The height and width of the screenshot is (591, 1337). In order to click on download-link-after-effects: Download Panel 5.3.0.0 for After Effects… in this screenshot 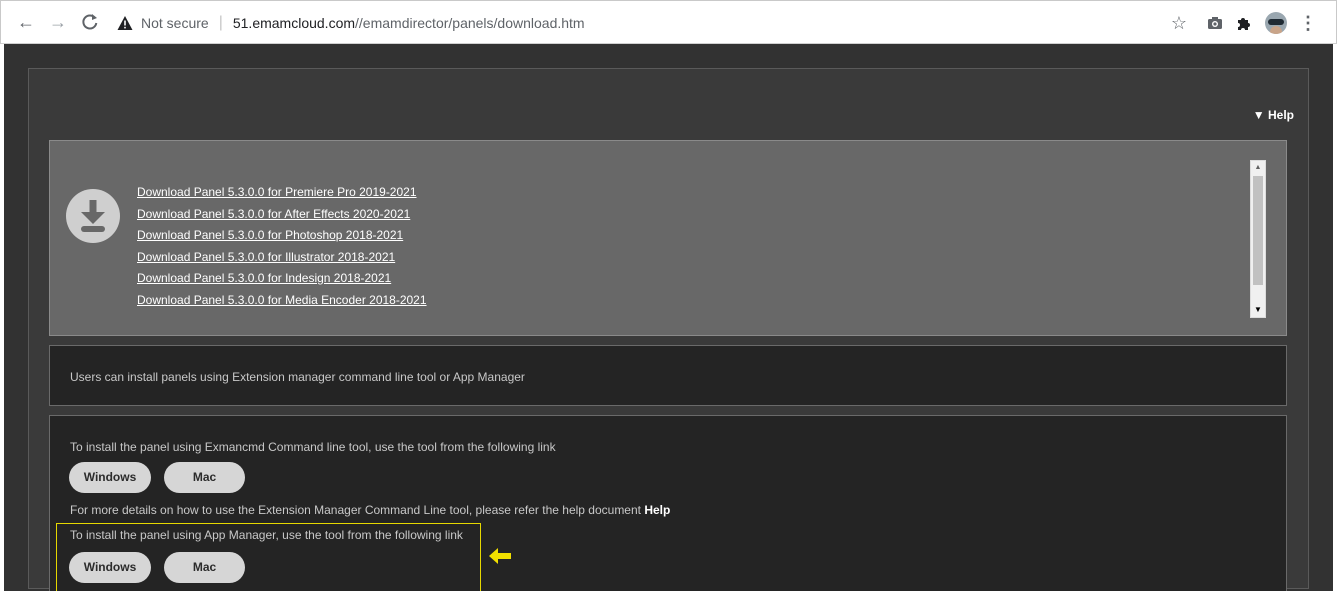, I will do `click(282, 215)`.